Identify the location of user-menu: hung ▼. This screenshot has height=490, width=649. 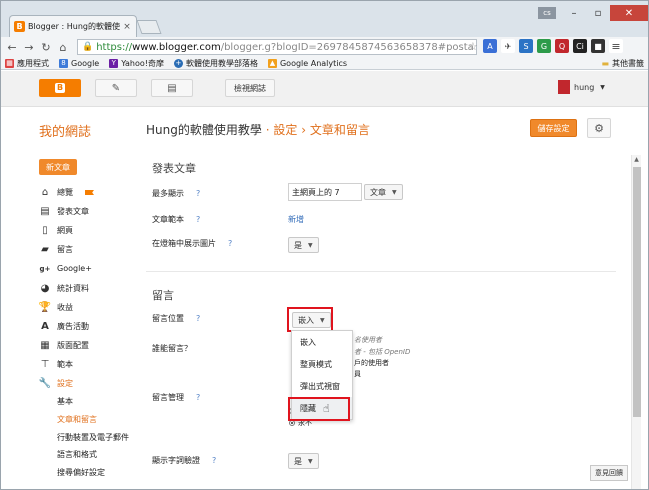
(581, 87).